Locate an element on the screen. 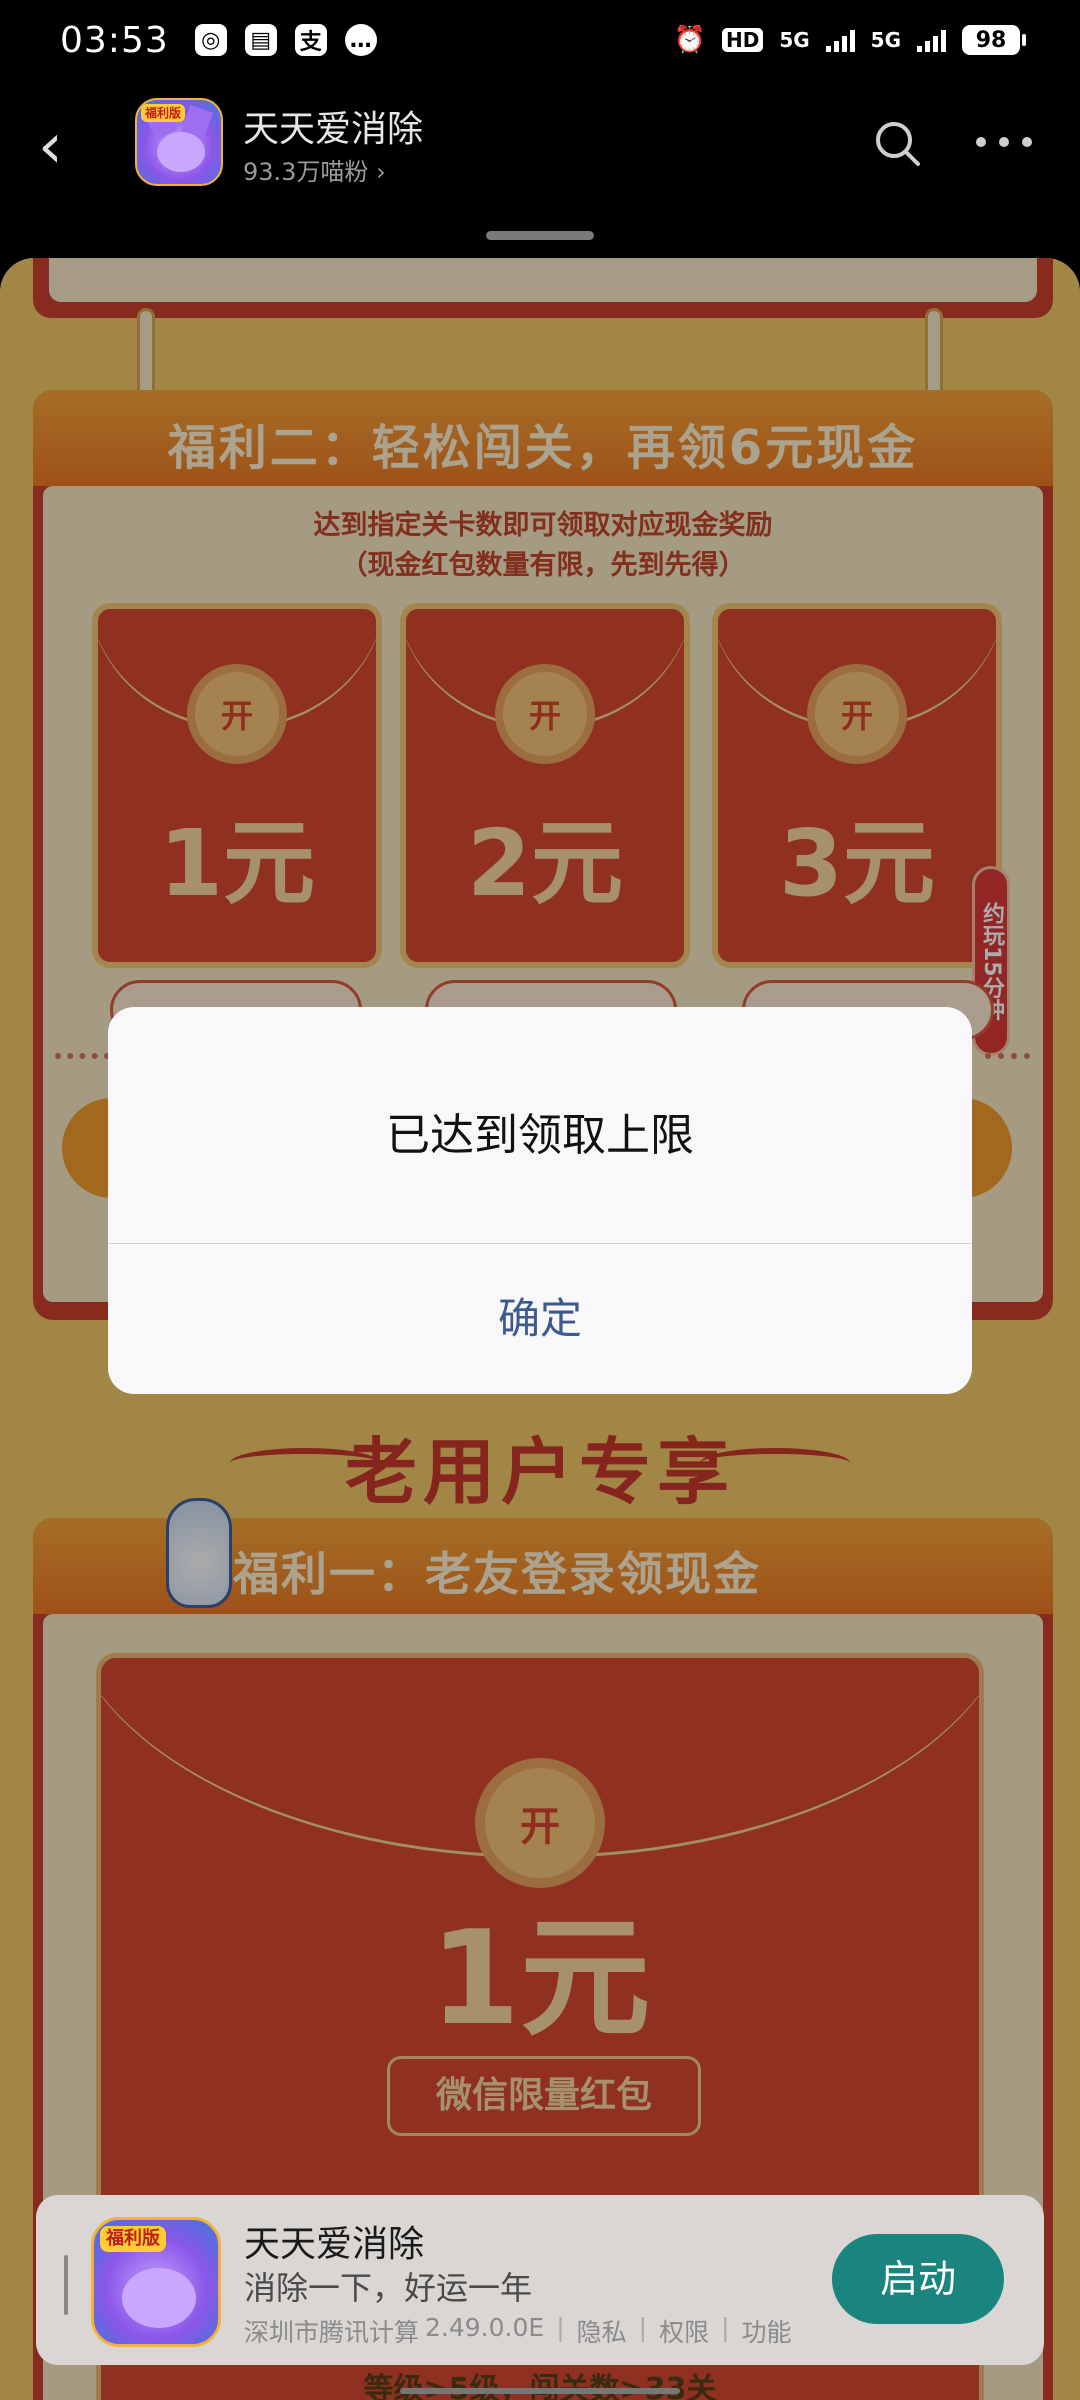  alipay-notification-icon: 支 is located at coordinates (310, 40).